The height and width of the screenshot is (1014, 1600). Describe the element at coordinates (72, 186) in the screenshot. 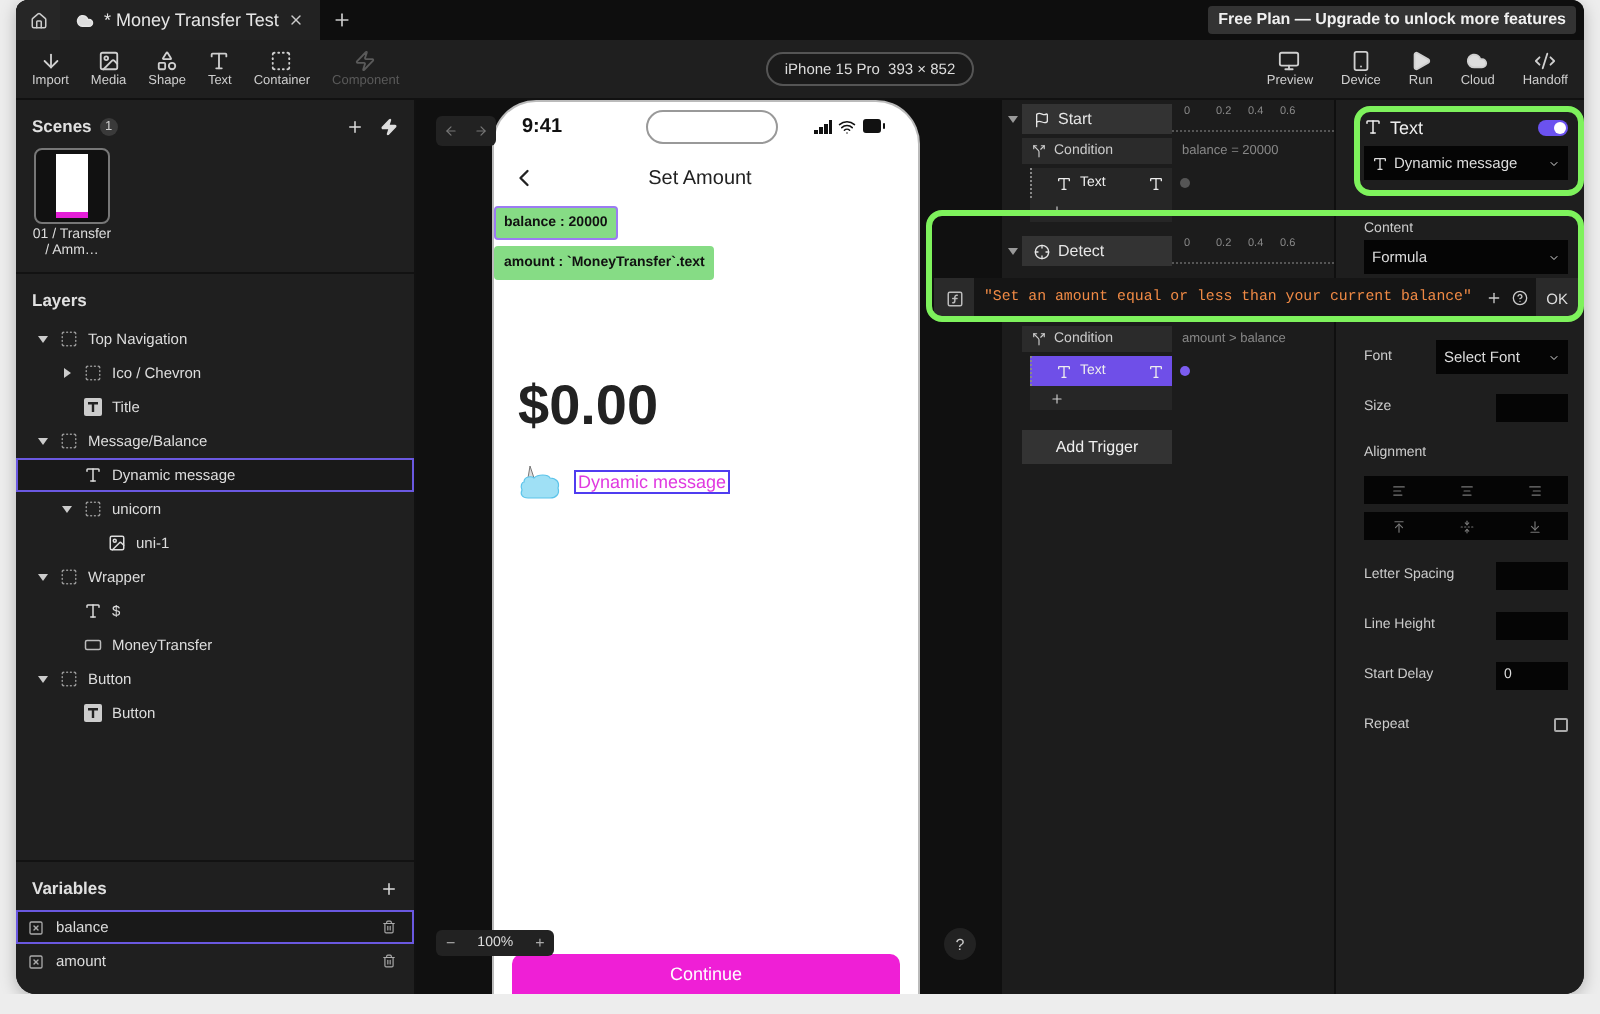

I see `scene-thumbnail` at that location.